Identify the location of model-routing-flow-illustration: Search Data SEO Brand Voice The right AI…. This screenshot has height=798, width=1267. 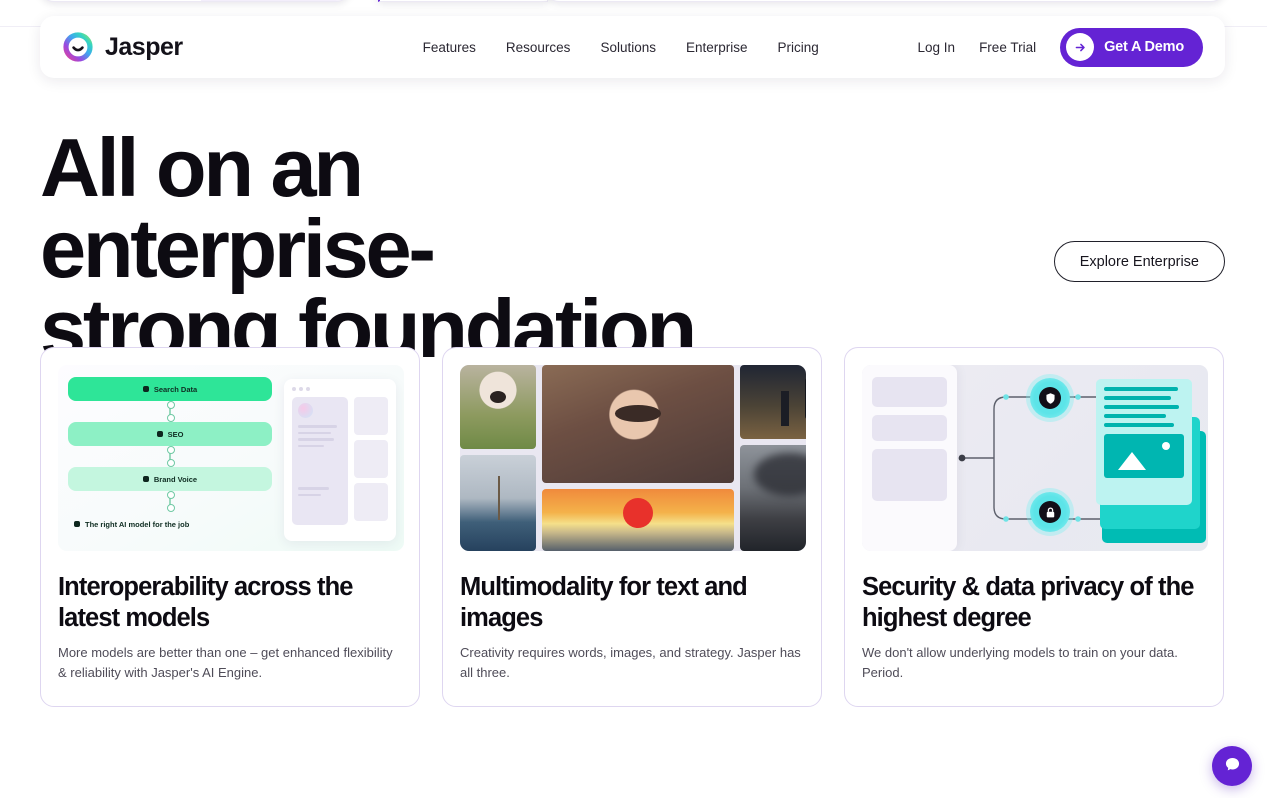
(231, 458).